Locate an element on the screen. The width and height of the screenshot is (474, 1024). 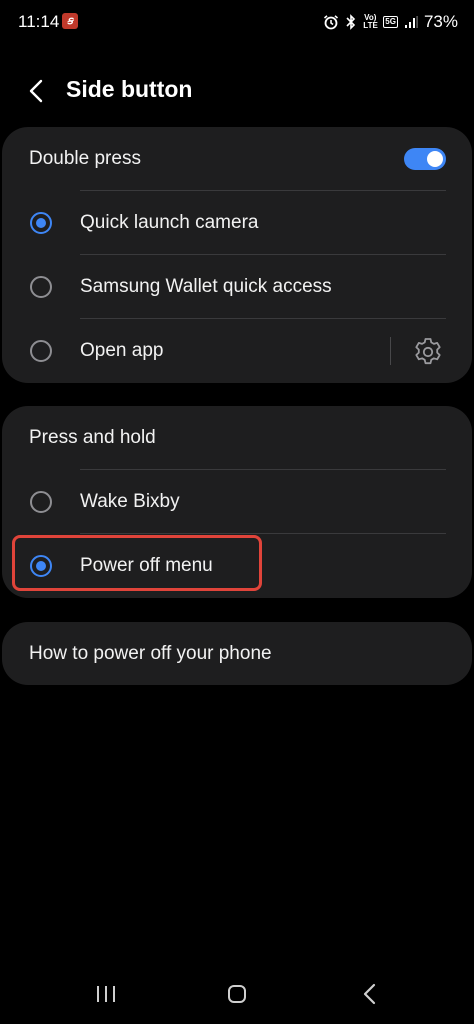
nav-recents-icon is located at coordinates (106, 994).